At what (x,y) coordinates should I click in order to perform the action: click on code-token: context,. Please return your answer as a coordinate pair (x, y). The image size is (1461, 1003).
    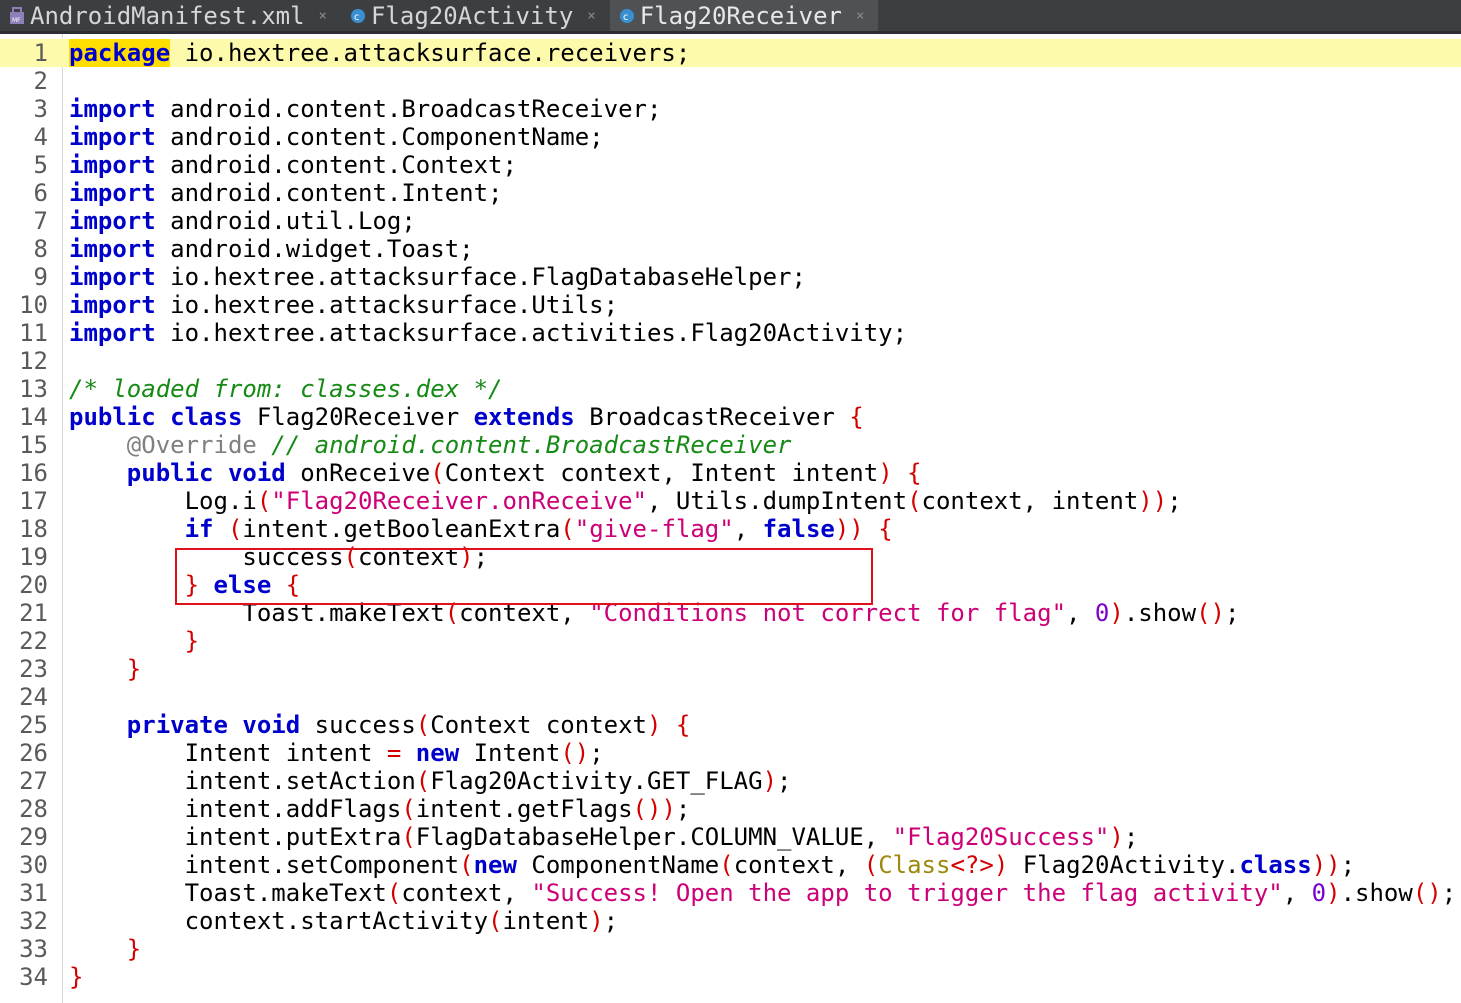
    Looking at the image, I should click on (466, 893).